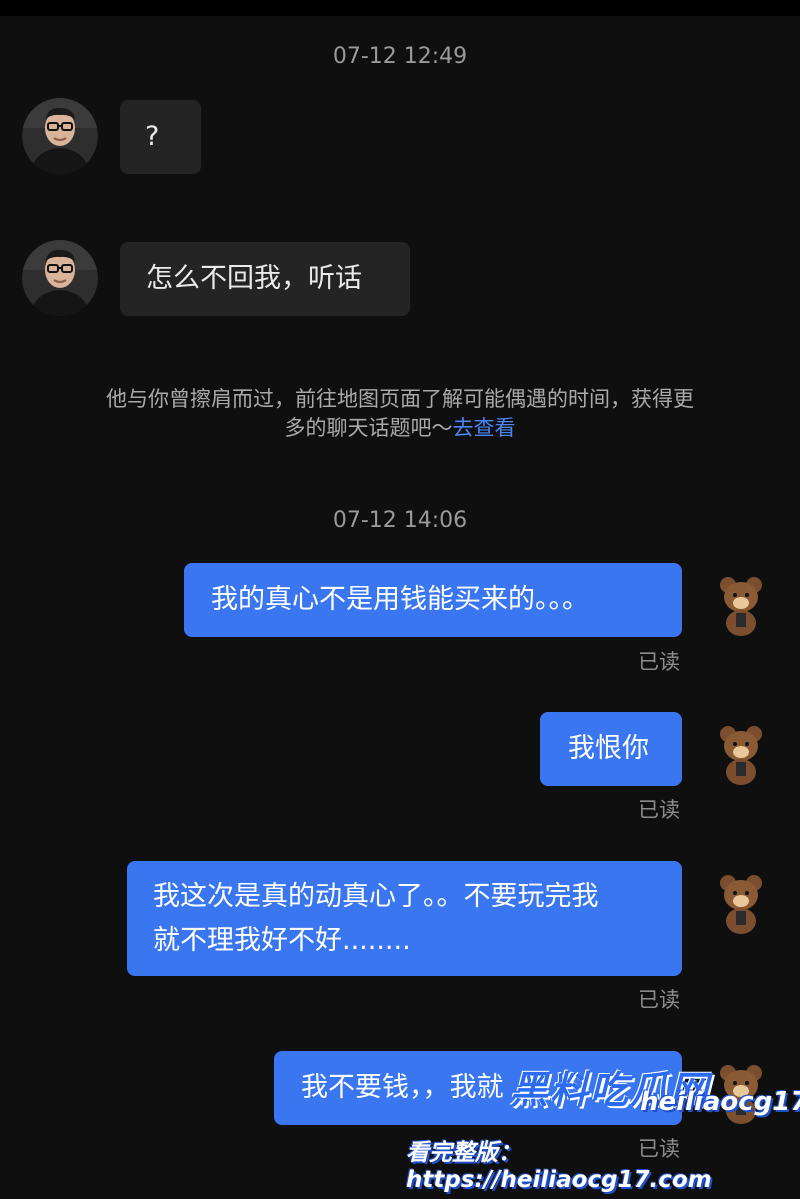 The width and height of the screenshot is (800, 1199). Describe the element at coordinates (400, 520) in the screenshot. I see `timestamp: 07-12 14:06` at that location.